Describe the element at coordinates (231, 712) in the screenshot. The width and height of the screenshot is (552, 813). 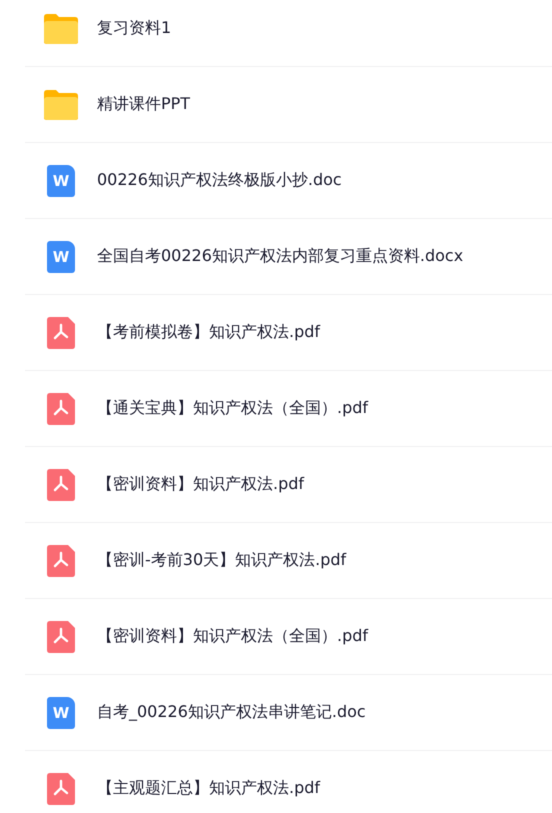
I see `file-name: 自考_00226知识产权法串讲笔记.doc` at that location.